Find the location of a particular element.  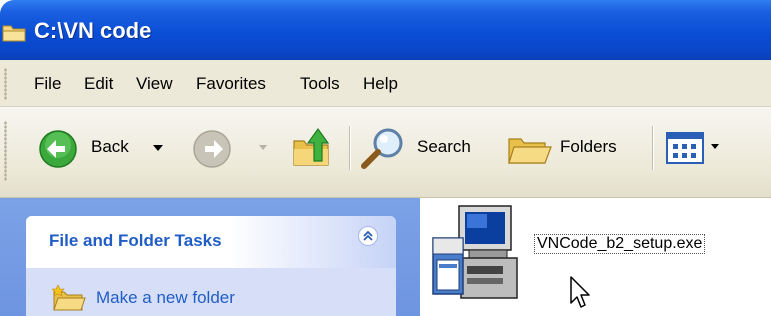

views-button is located at coordinates (700, 149).